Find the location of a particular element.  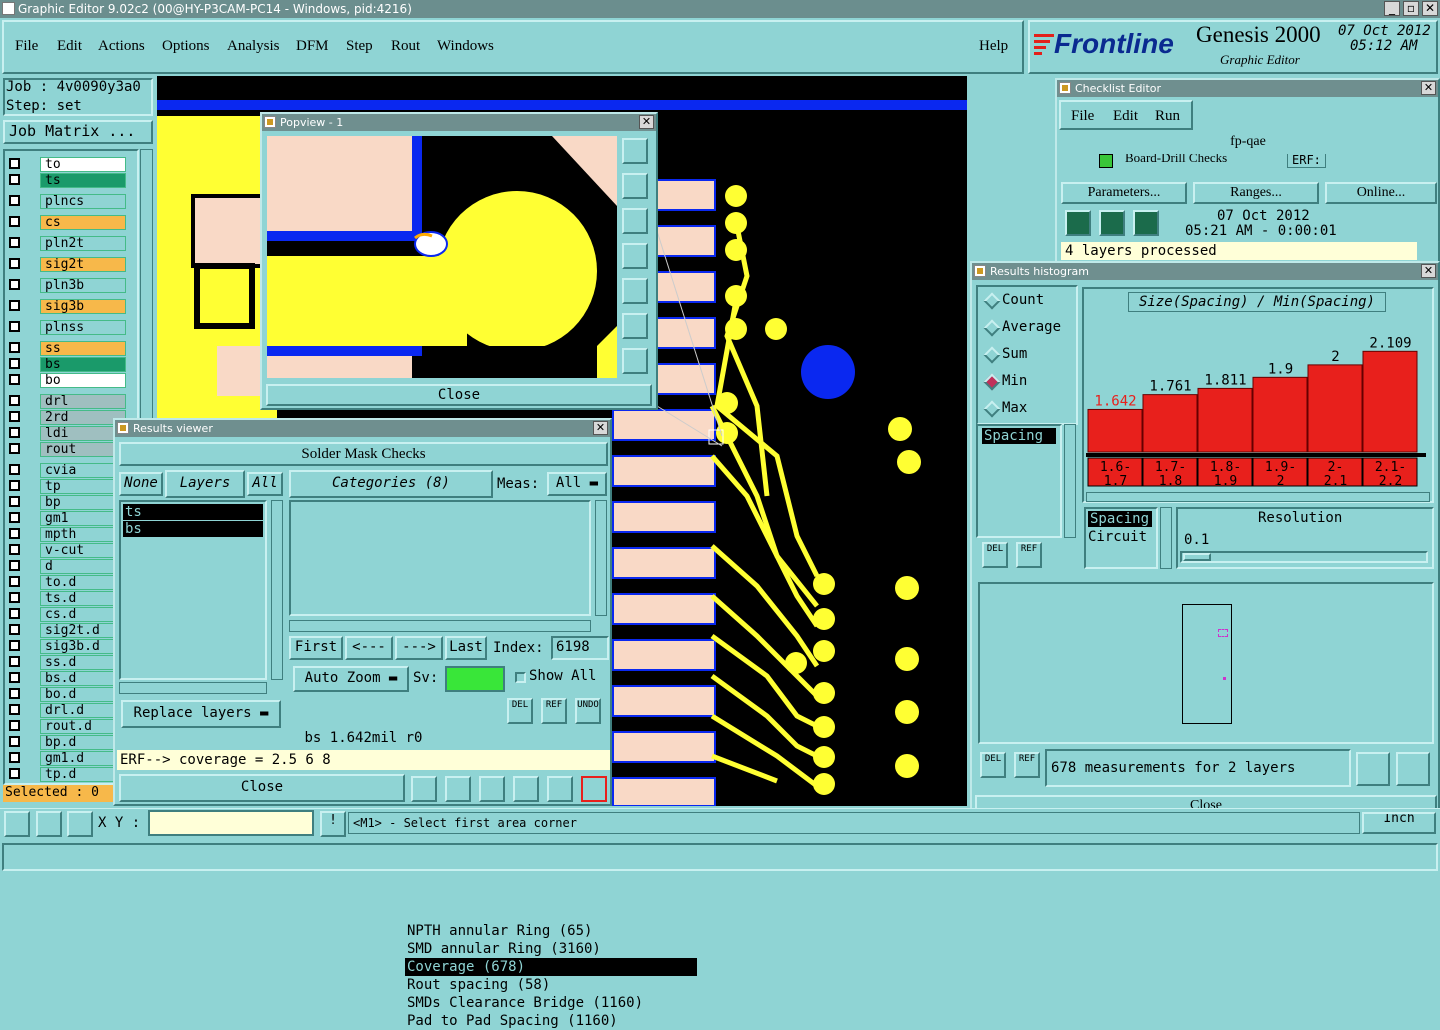

layer-row: bp.d is located at coordinates (65, 742).